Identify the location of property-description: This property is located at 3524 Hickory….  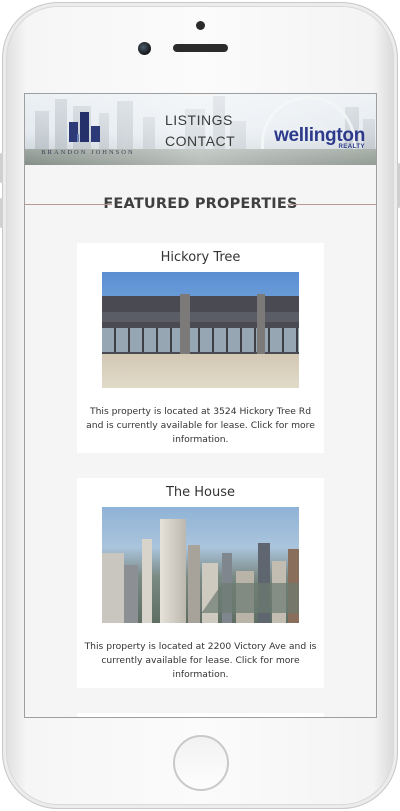
(200, 425).